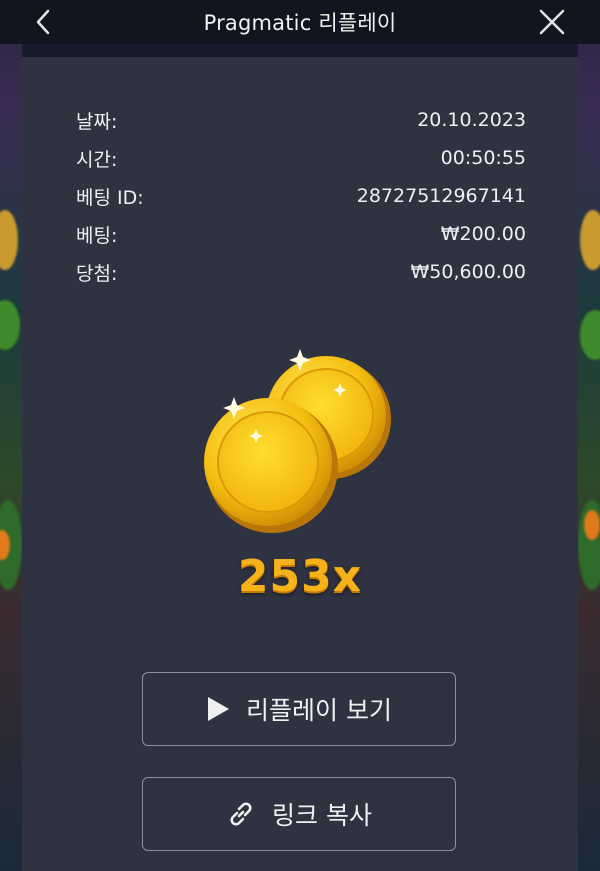  I want to click on info-value: ₩50,600.00, so click(468, 272).